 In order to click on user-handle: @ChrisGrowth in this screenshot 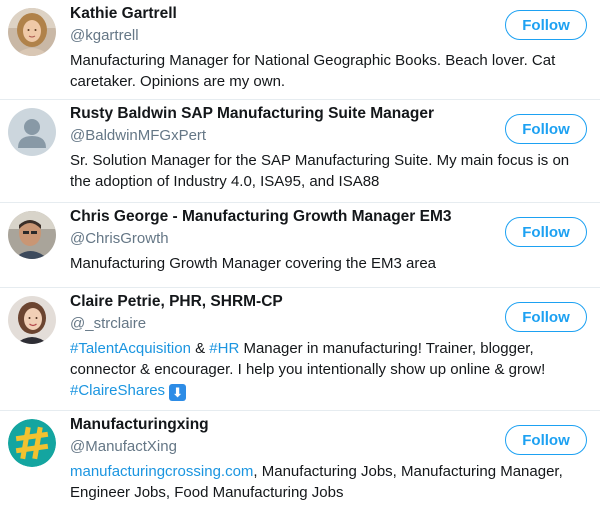, I will do `click(119, 238)`.